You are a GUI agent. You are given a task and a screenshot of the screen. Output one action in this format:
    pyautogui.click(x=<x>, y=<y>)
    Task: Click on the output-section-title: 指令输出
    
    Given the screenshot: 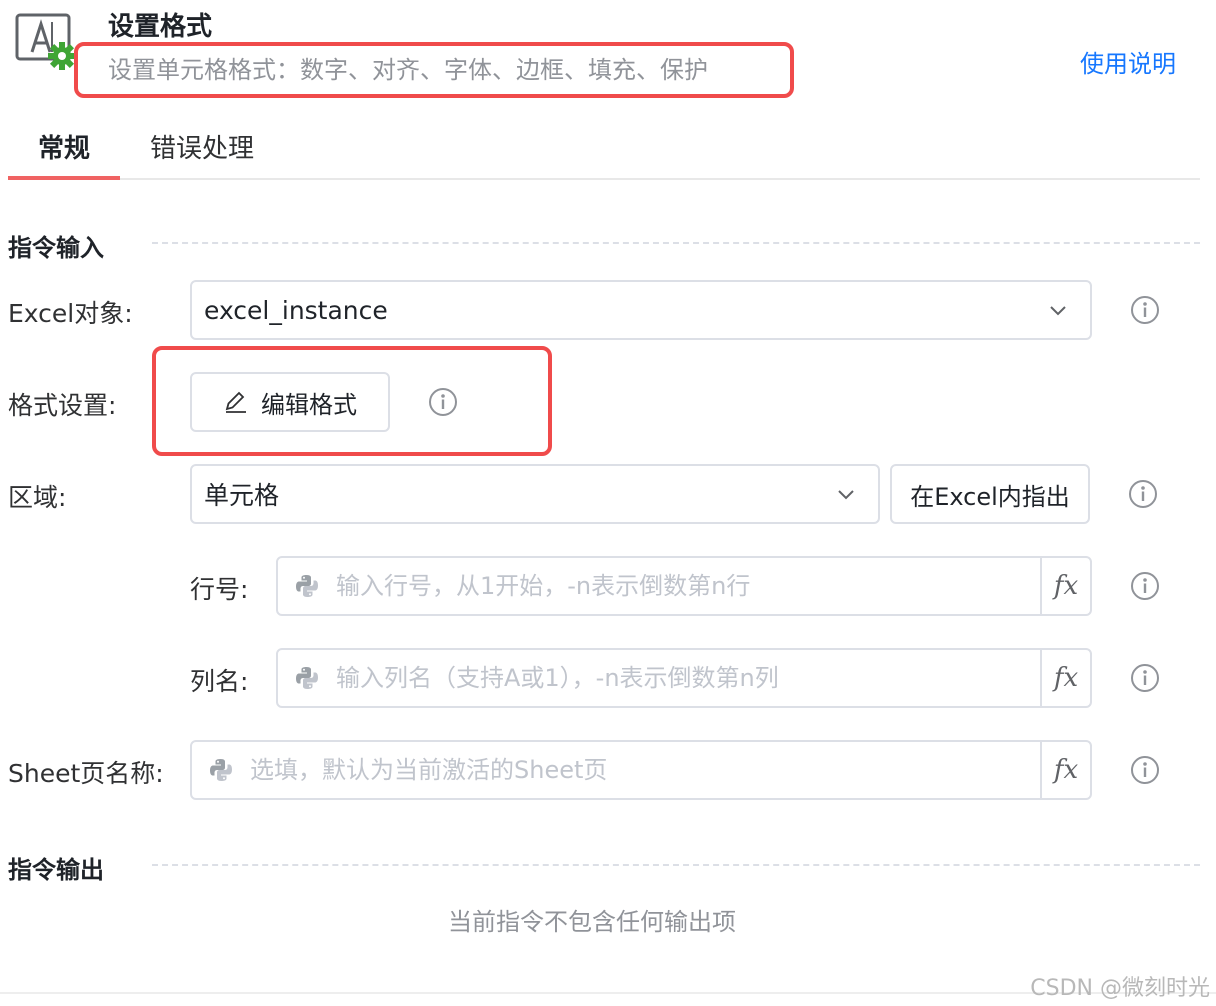 What is the action you would take?
    pyautogui.click(x=56, y=870)
    